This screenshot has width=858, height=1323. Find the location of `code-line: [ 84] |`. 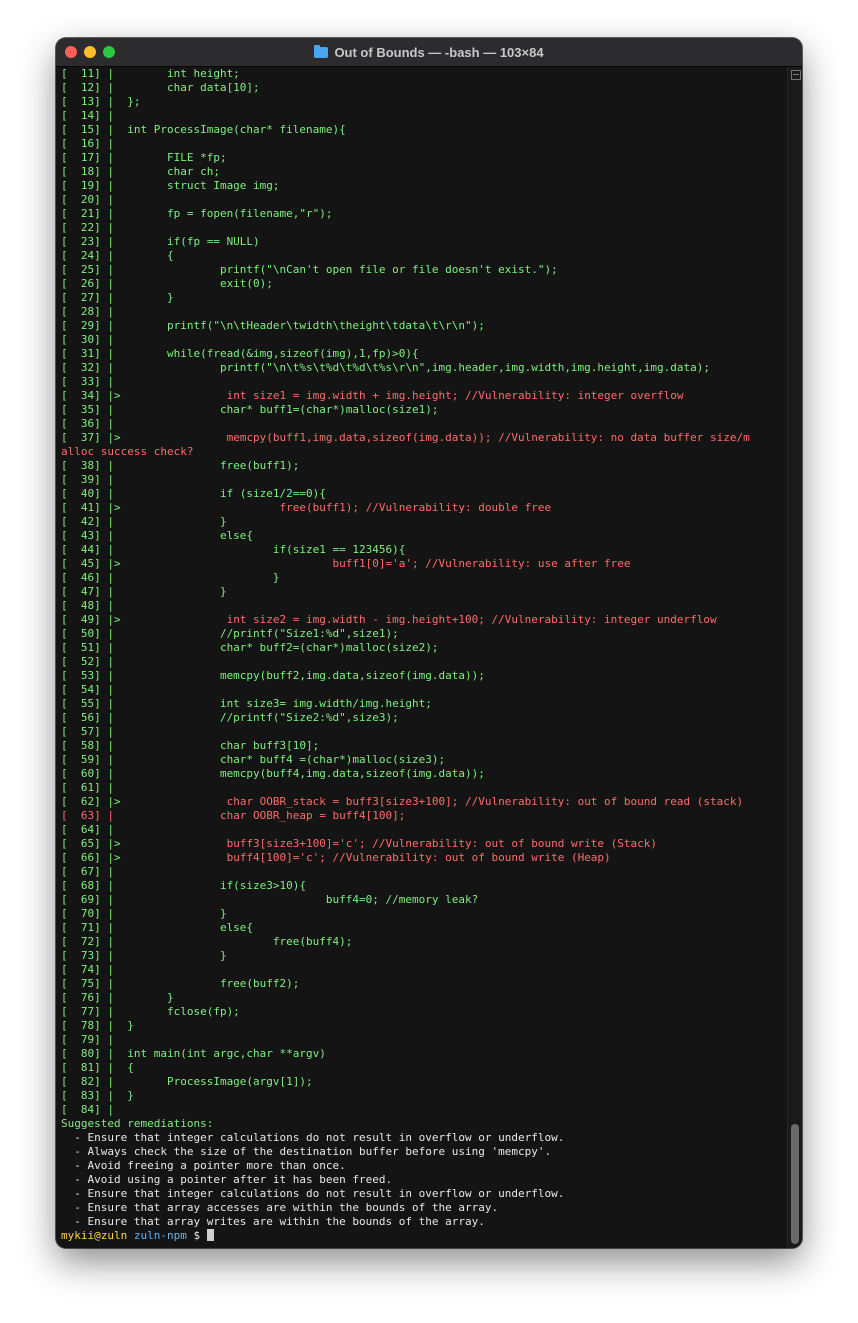

code-line: [ 84] | is located at coordinates (87, 1109).